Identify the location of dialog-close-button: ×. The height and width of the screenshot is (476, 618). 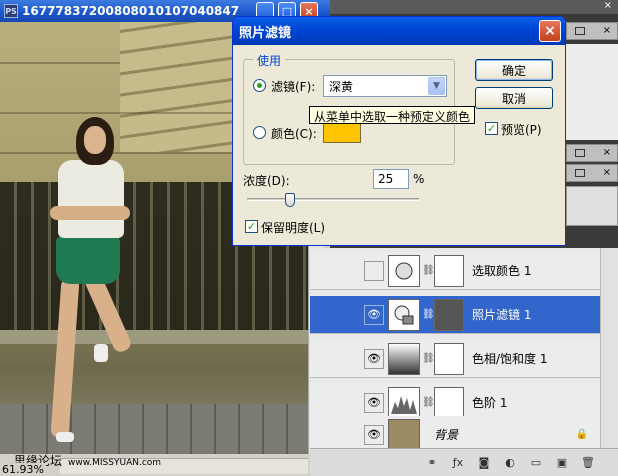
(550, 31).